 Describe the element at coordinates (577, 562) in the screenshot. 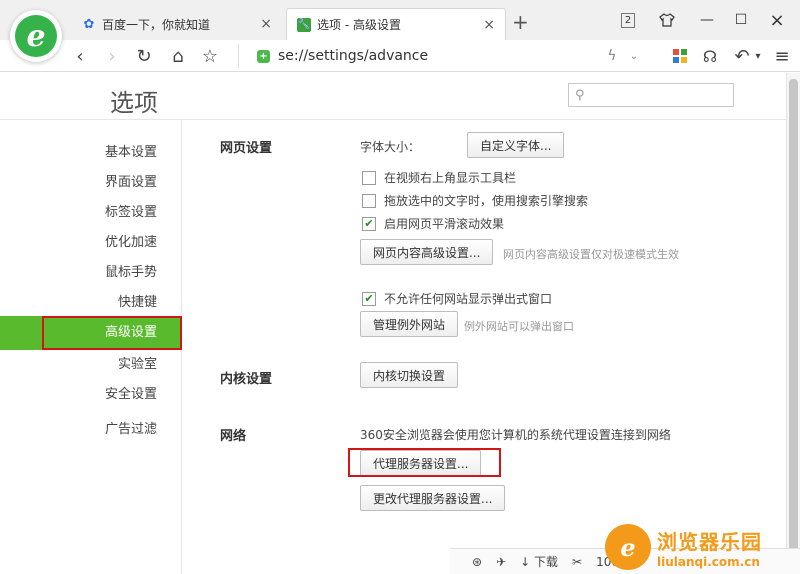

I see `cut-icon: ✂` at that location.